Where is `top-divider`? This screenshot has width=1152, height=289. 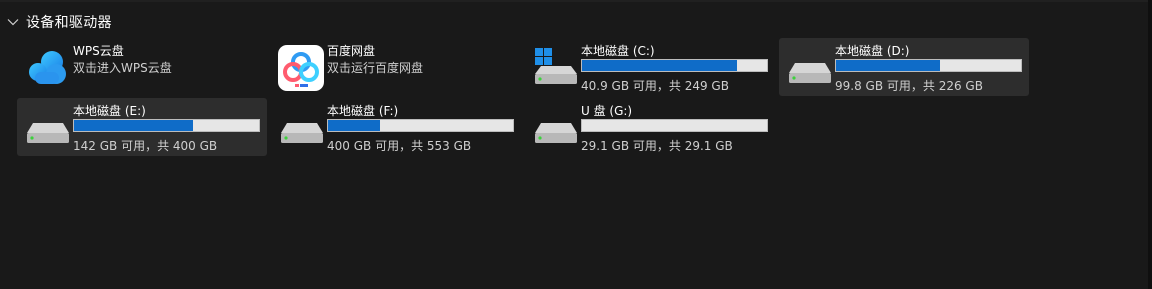
top-divider is located at coordinates (574, 1).